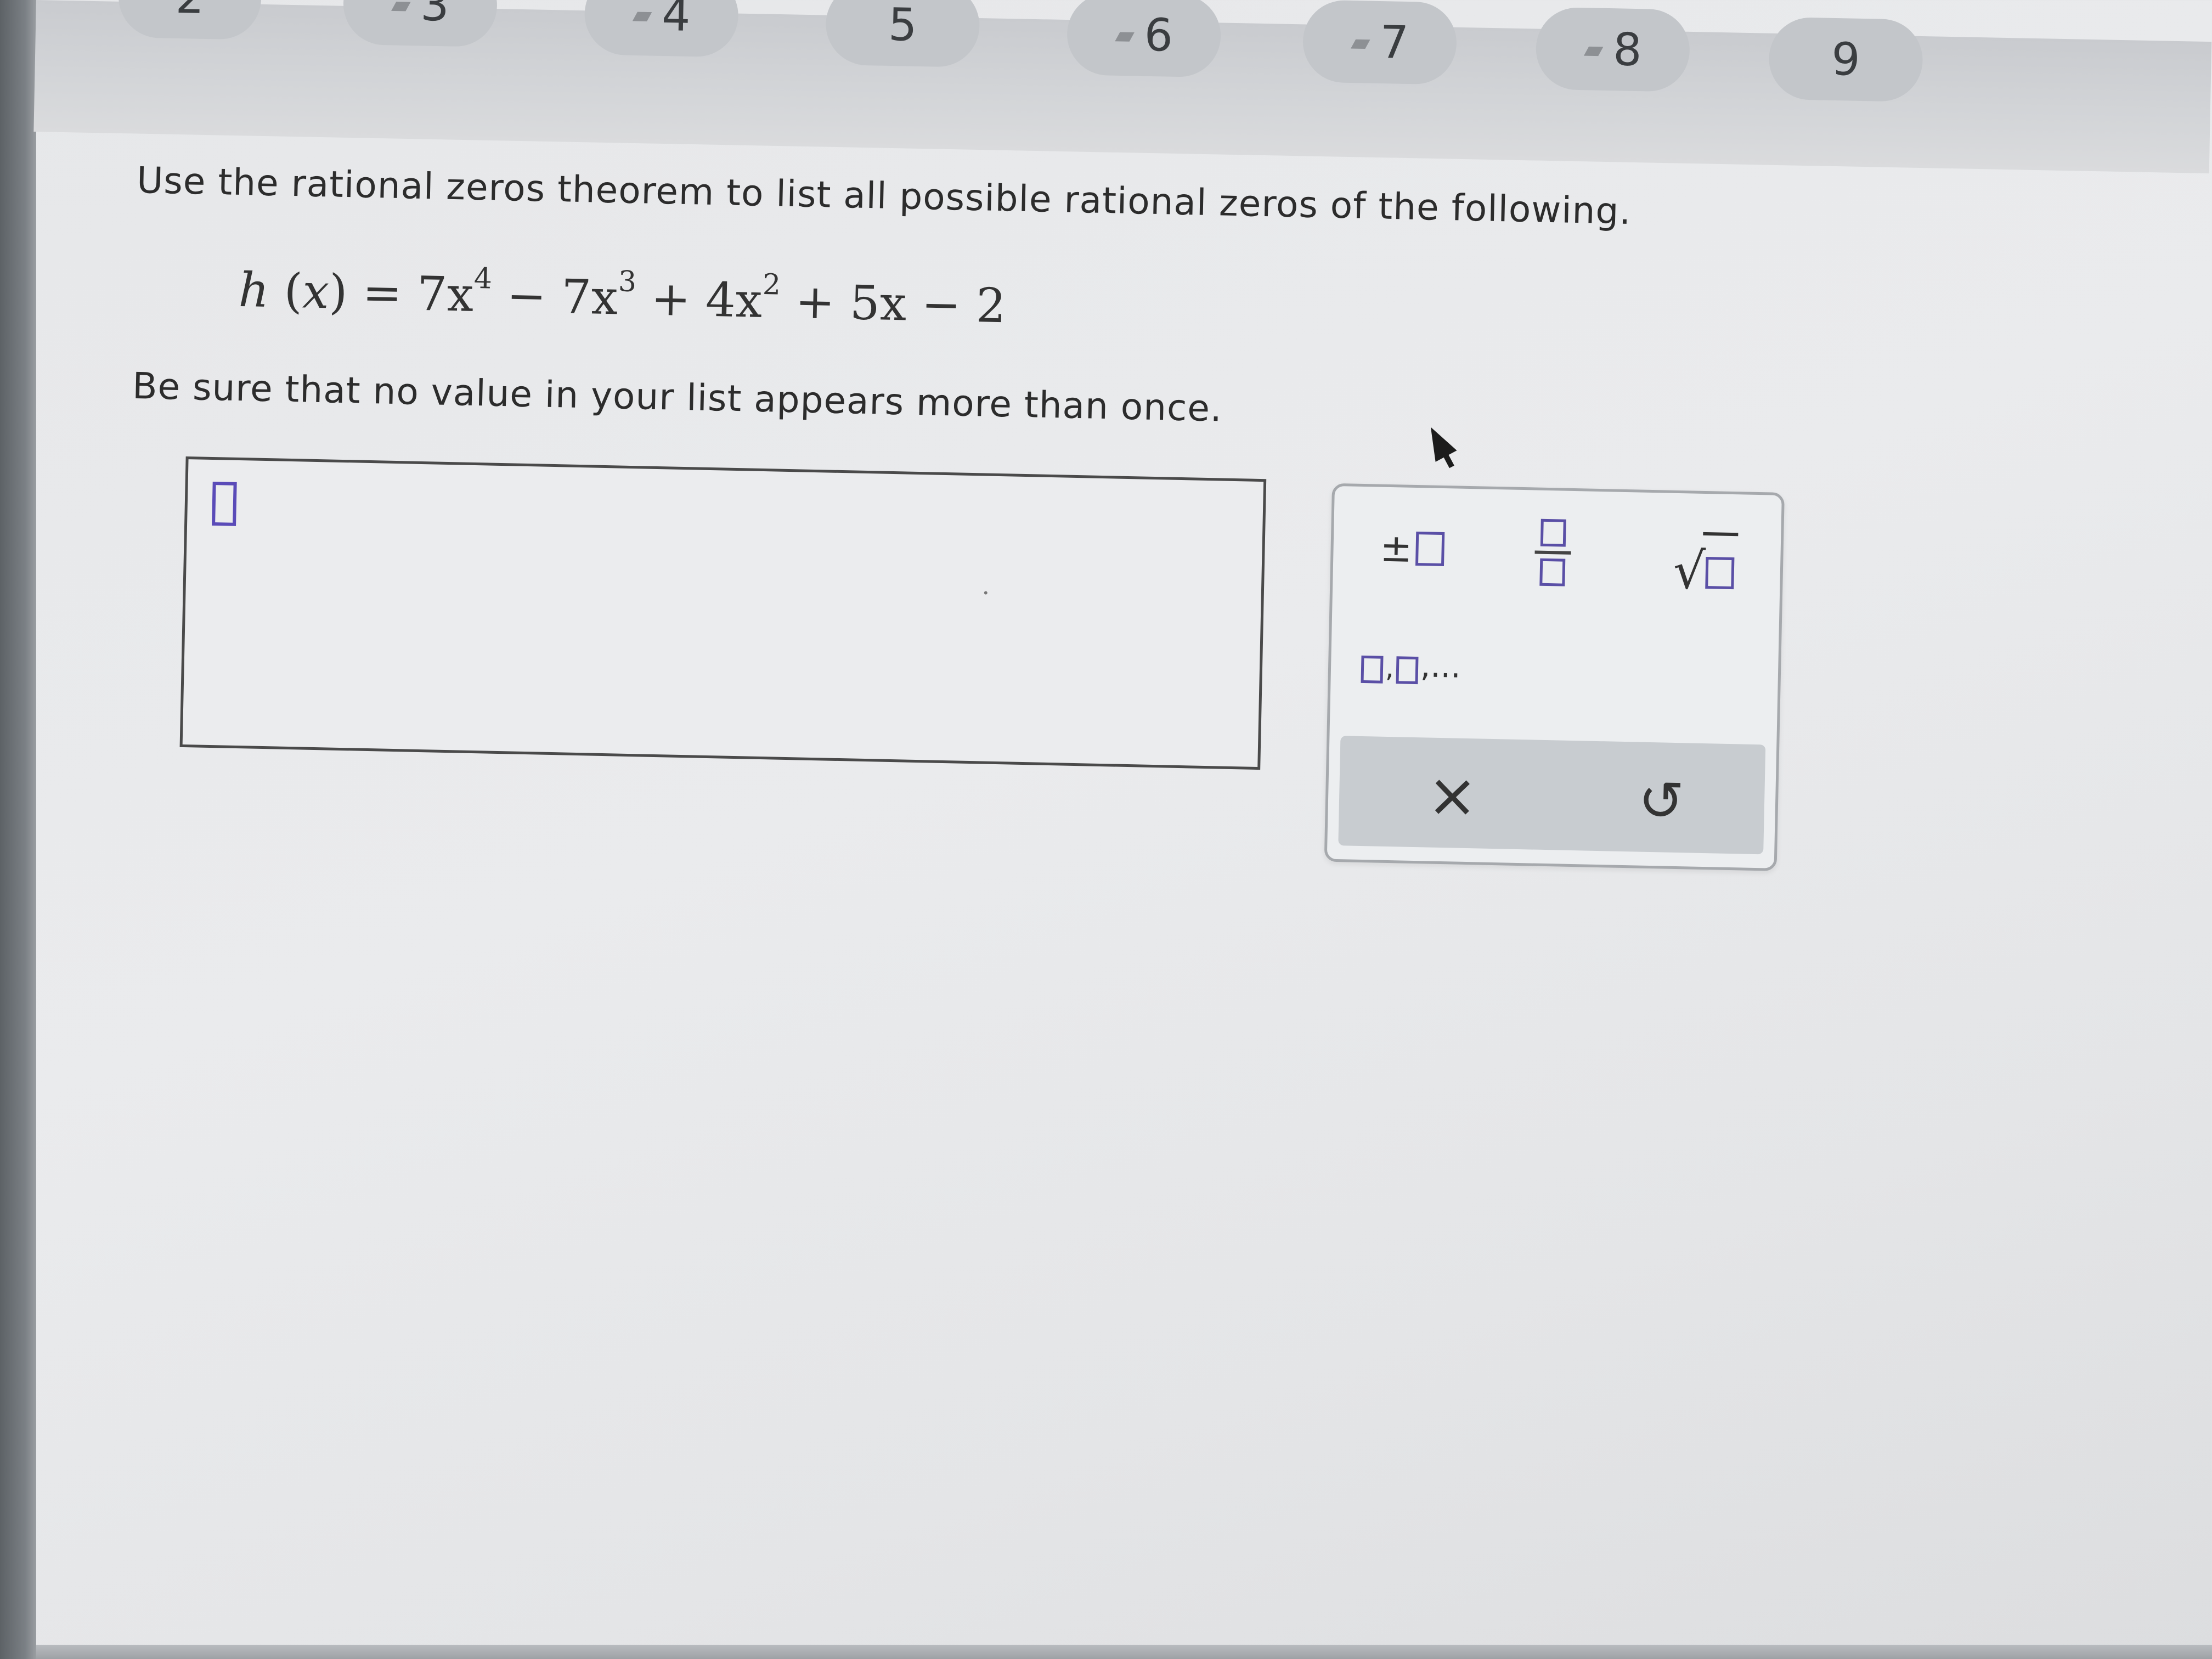 Image resolution: width=2212 pixels, height=1659 pixels. I want to click on question-tab-6: ▰ 6, so click(1144, 39).